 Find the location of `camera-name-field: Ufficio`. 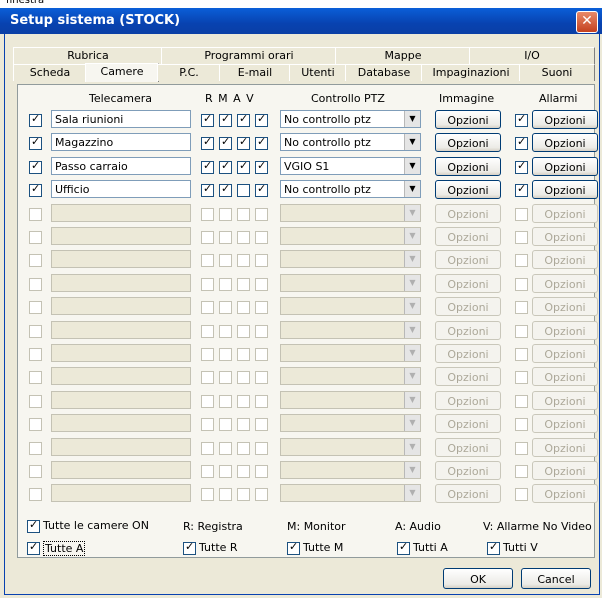

camera-name-field: Ufficio is located at coordinates (121, 189).